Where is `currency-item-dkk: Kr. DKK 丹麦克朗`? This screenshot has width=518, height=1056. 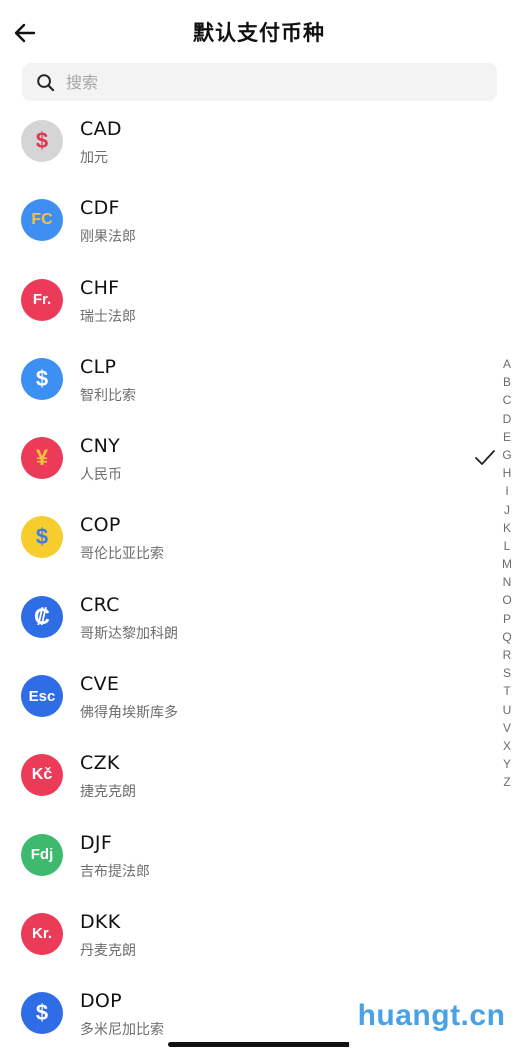 currency-item-dkk: Kr. DKK 丹麦克朗 is located at coordinates (235, 940).